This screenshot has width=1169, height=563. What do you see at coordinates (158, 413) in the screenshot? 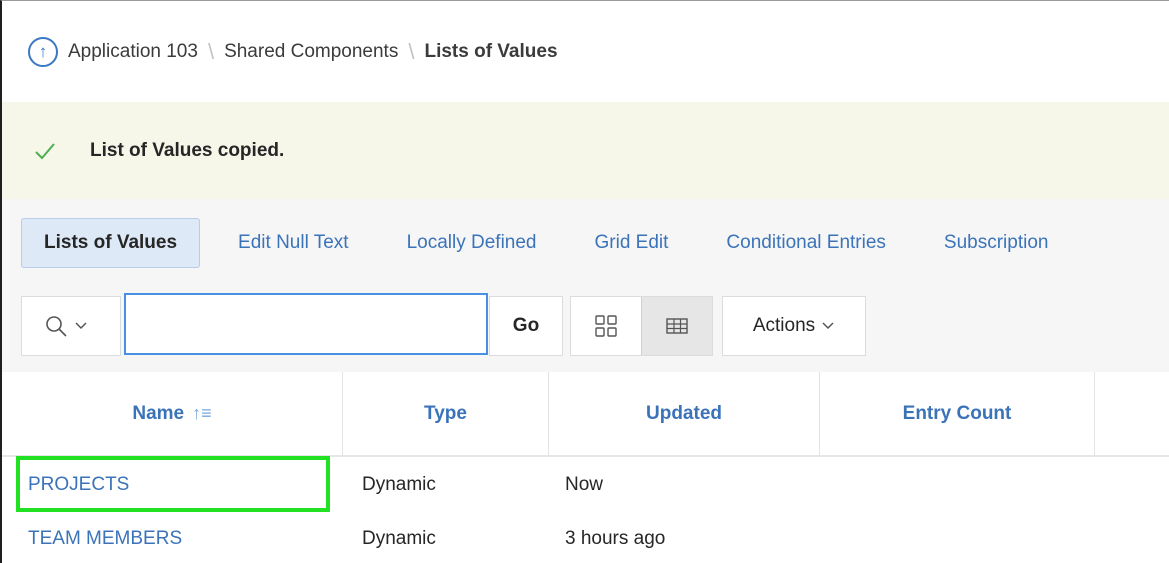
I see `column-header-label: Name` at bounding box center [158, 413].